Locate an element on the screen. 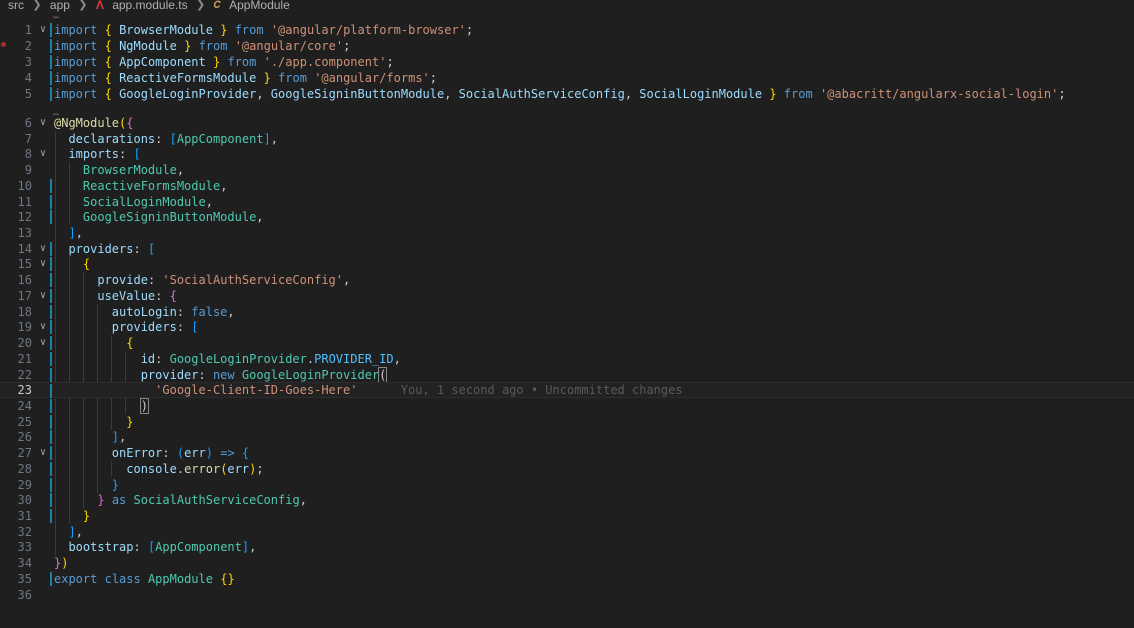  code-line: 35 export class AppModule {} is located at coordinates (567, 579).